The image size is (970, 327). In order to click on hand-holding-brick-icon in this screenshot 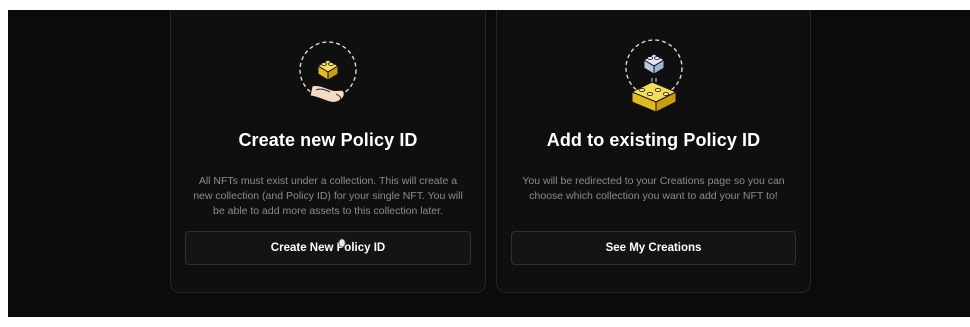, I will do `click(328, 72)`.